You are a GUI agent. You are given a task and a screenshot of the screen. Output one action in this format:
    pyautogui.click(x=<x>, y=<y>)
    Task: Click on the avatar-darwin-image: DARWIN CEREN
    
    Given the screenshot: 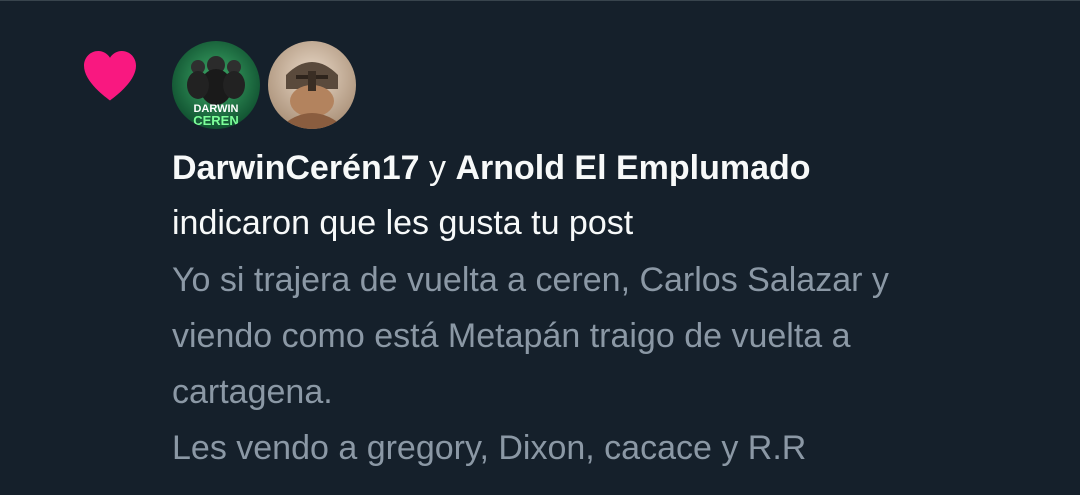 What is the action you would take?
    pyautogui.click(x=216, y=85)
    